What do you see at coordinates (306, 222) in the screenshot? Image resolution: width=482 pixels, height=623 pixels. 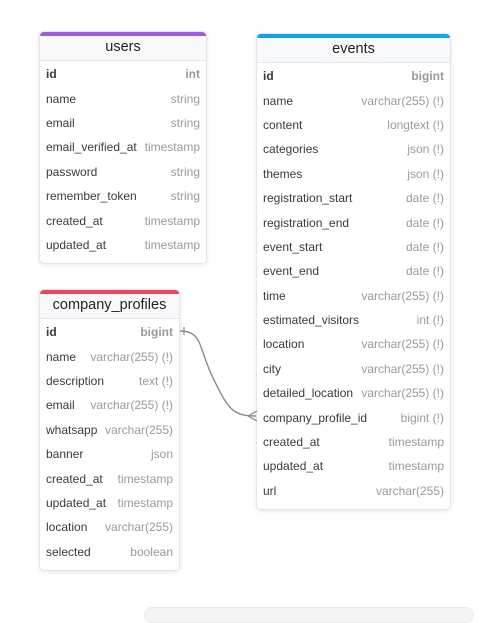 I see `field-name: registration_end` at bounding box center [306, 222].